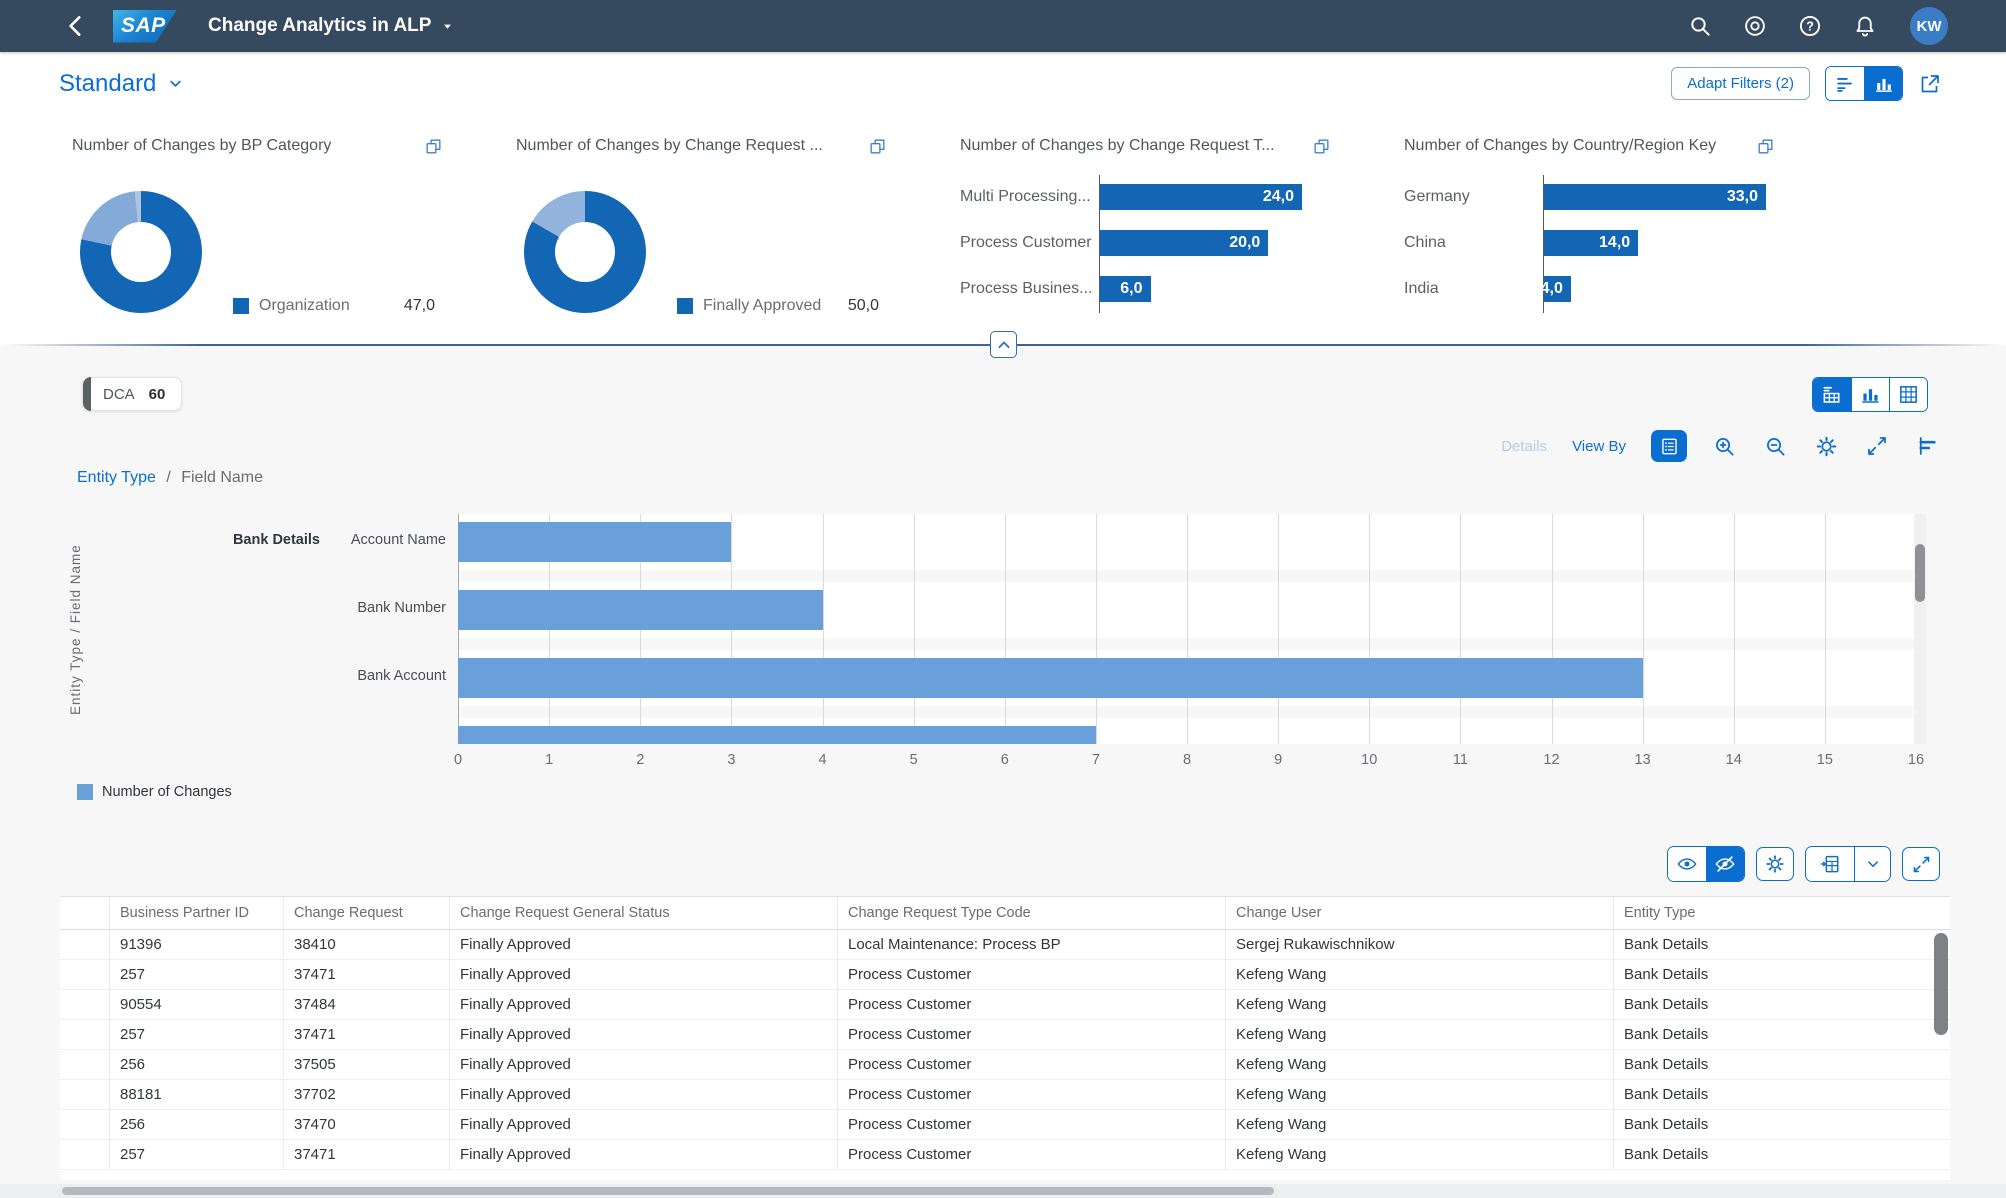 This screenshot has height=1198, width=2006. What do you see at coordinates (1883, 83) in the screenshot?
I see `chart-view-button` at bounding box center [1883, 83].